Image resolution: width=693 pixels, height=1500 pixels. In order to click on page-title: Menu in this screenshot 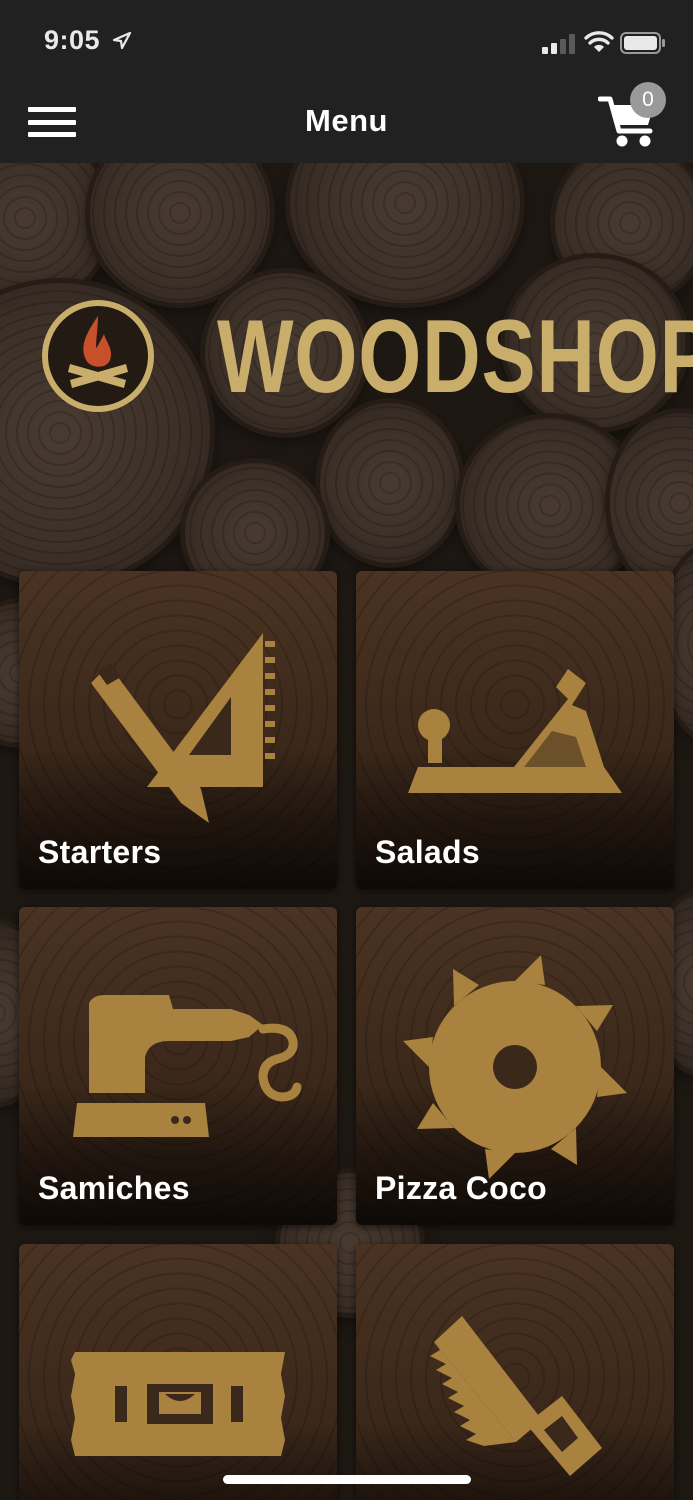, I will do `click(346, 120)`.